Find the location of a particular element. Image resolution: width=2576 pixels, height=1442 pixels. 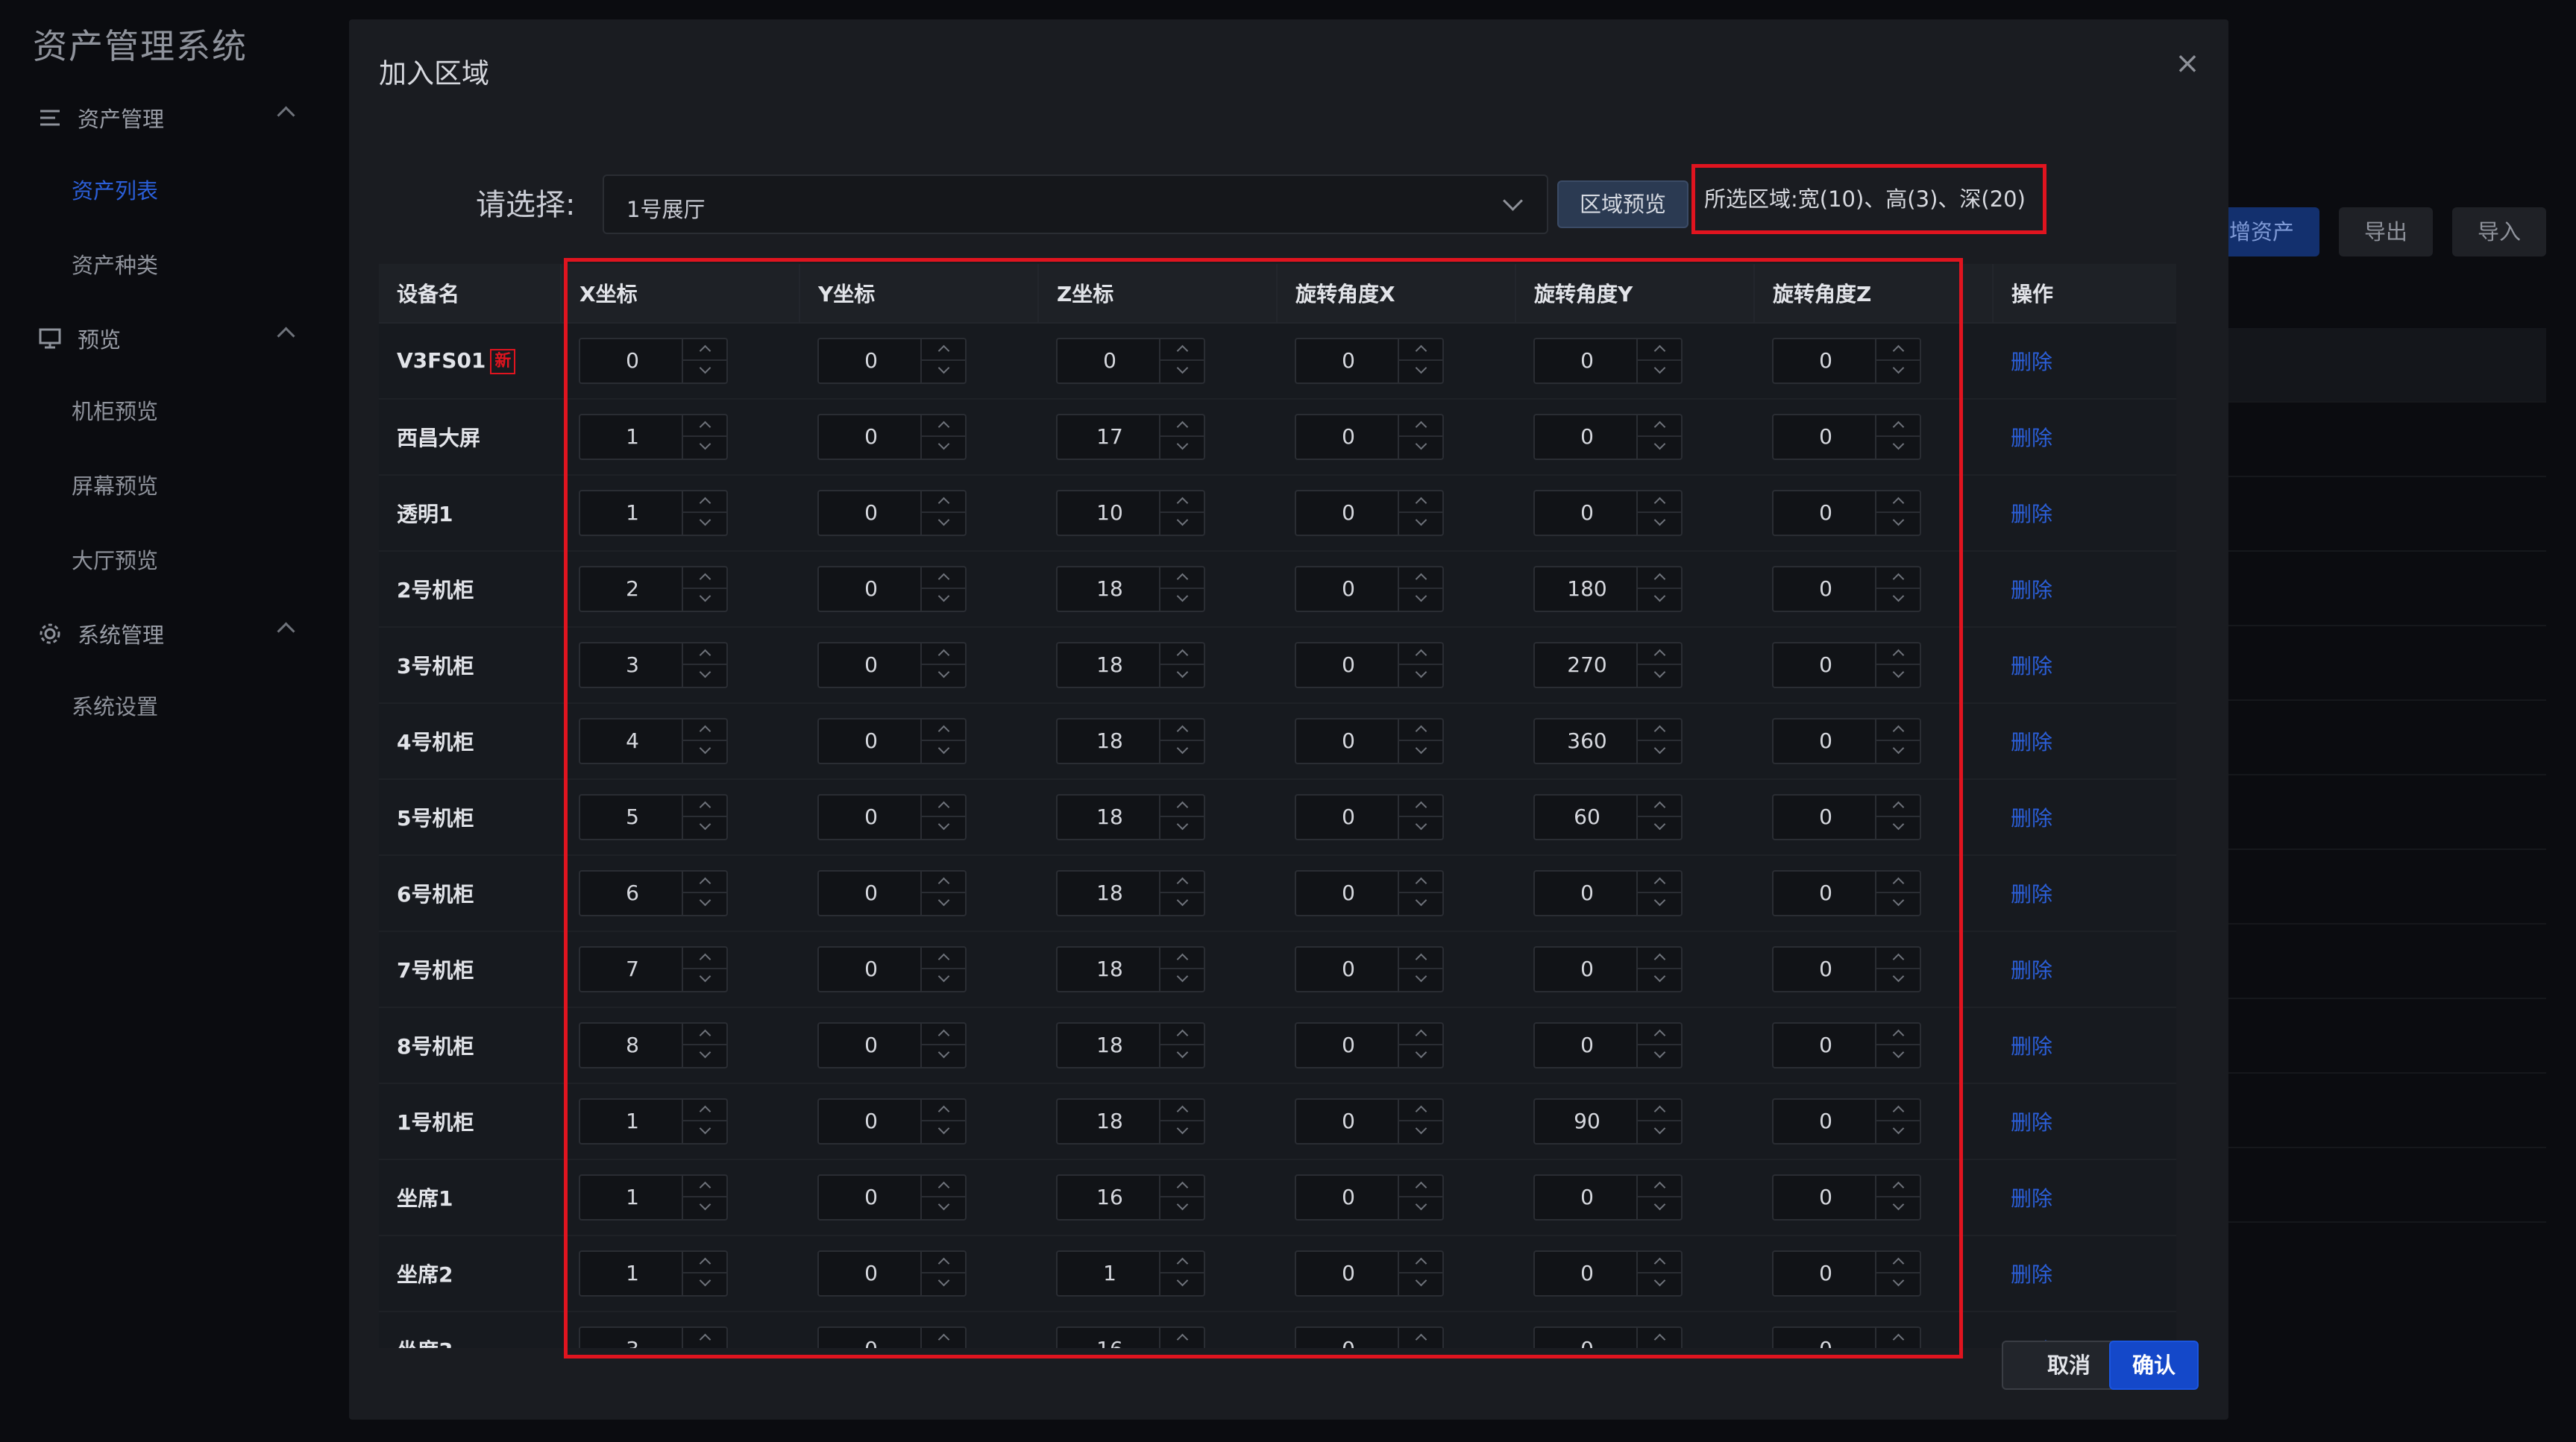

close-icon: × is located at coordinates (2188, 63).